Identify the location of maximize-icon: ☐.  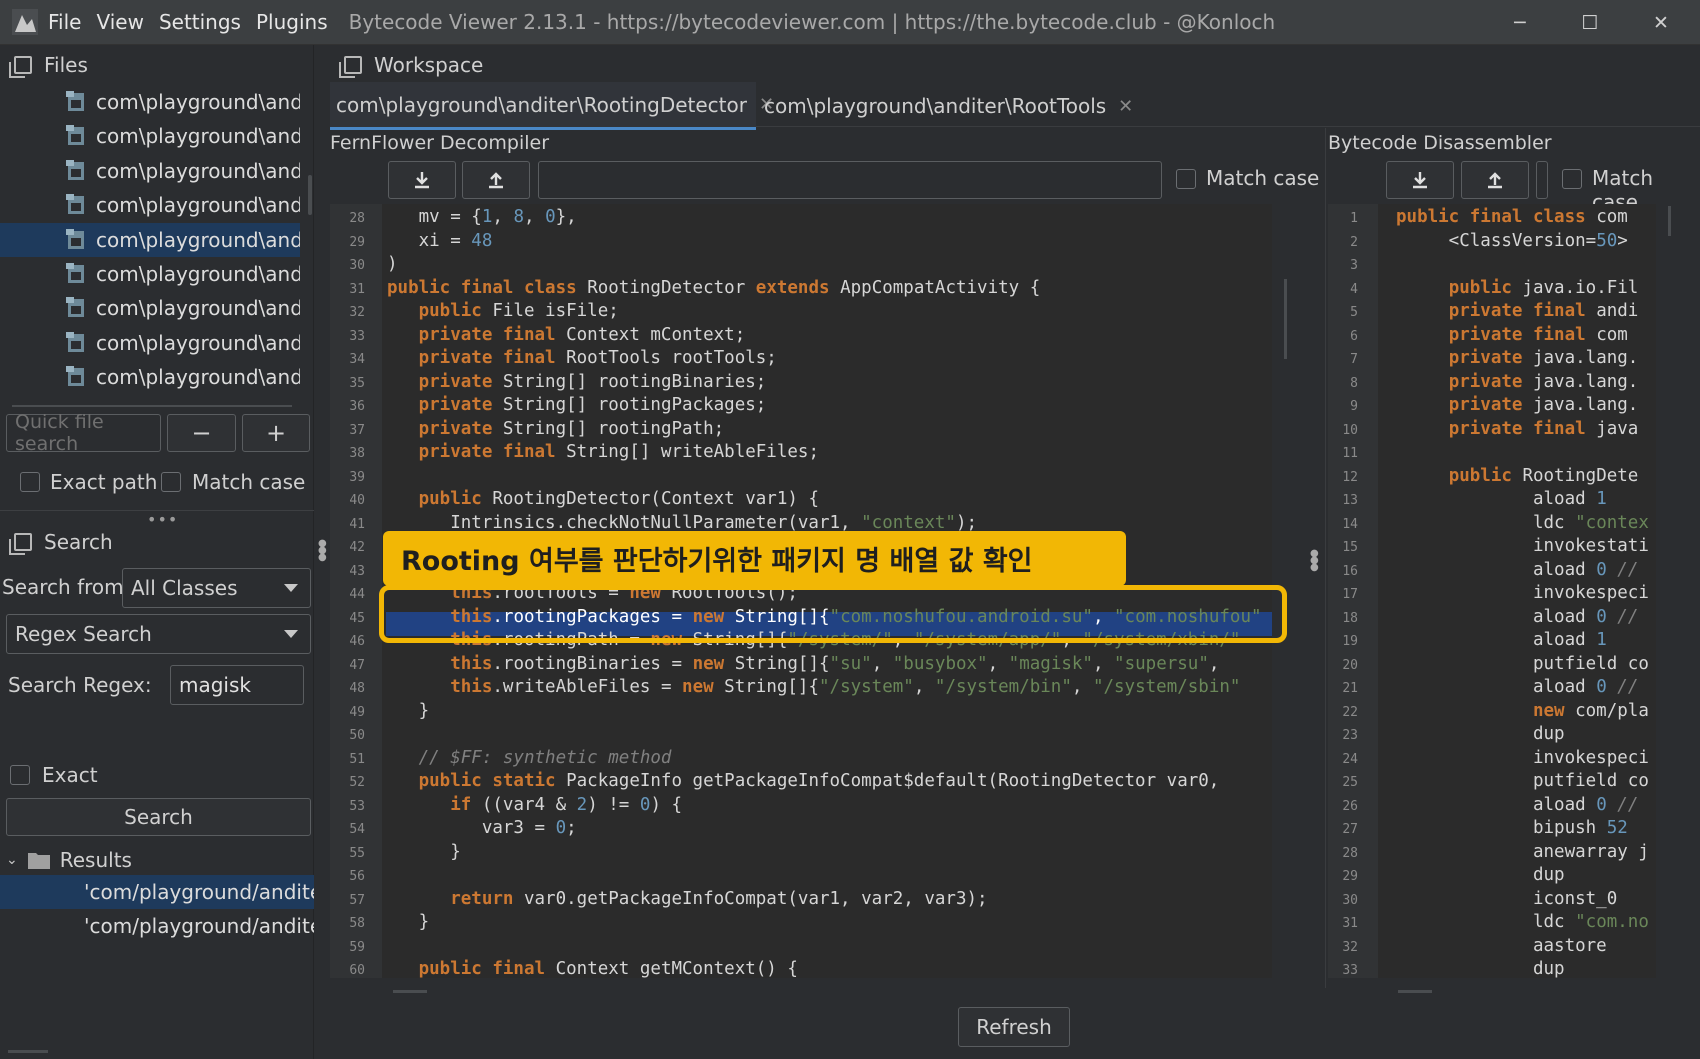
(1590, 22).